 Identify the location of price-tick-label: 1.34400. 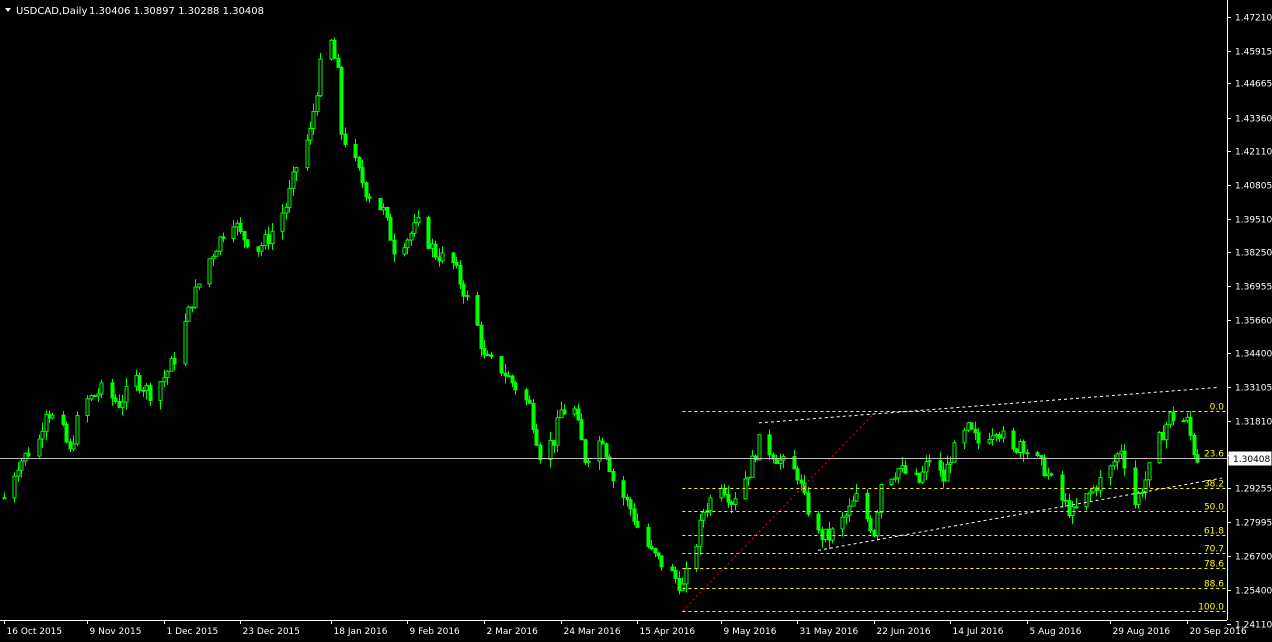
(1253, 355).